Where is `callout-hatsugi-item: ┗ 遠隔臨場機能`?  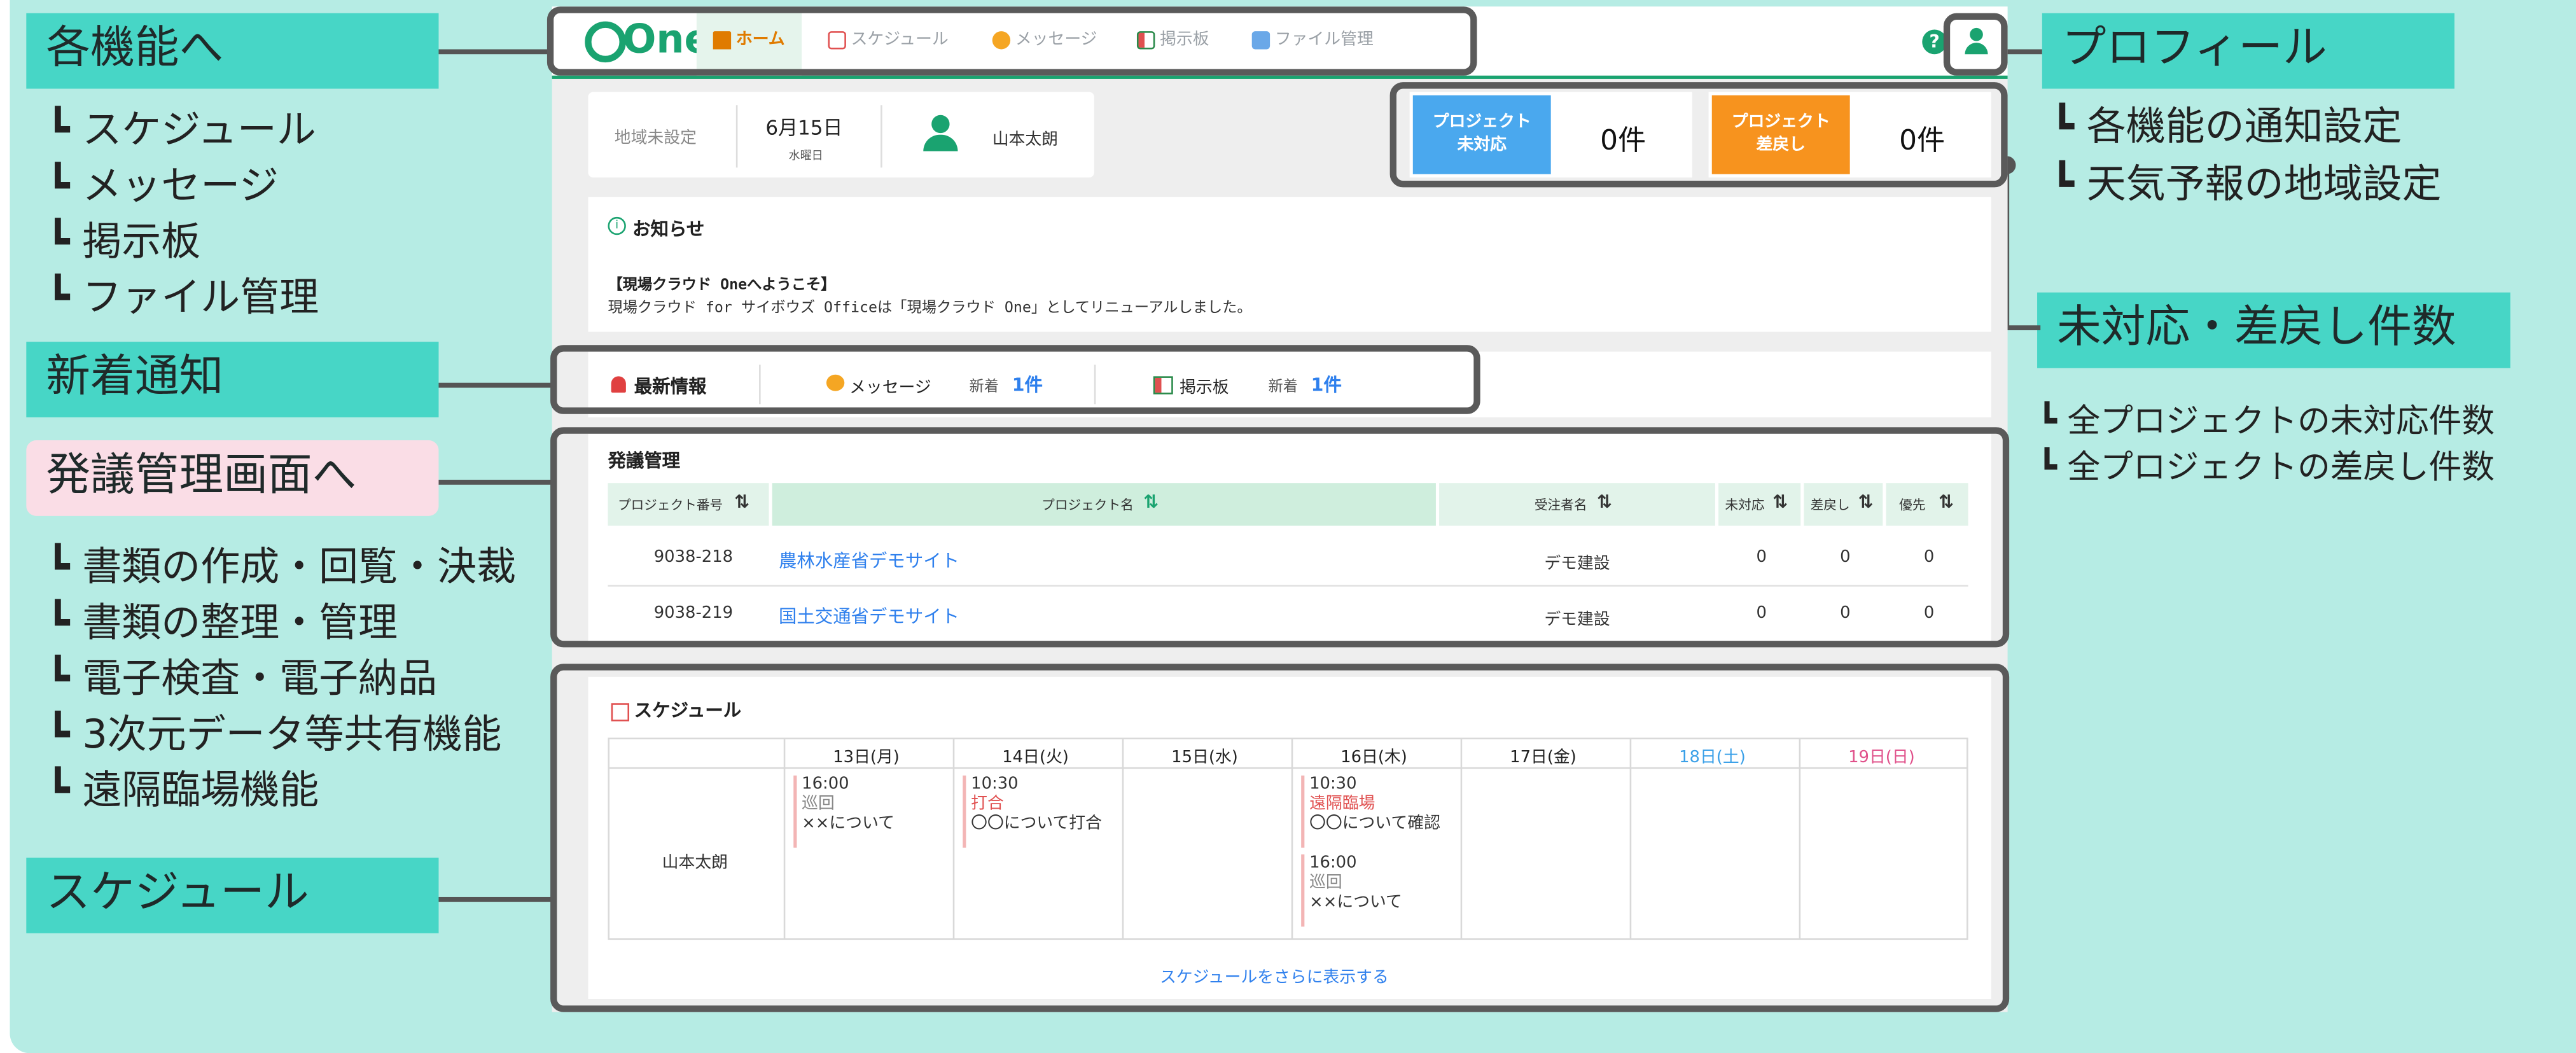
callout-hatsugi-item: ┗ 遠隔臨場機能 is located at coordinates (182, 790).